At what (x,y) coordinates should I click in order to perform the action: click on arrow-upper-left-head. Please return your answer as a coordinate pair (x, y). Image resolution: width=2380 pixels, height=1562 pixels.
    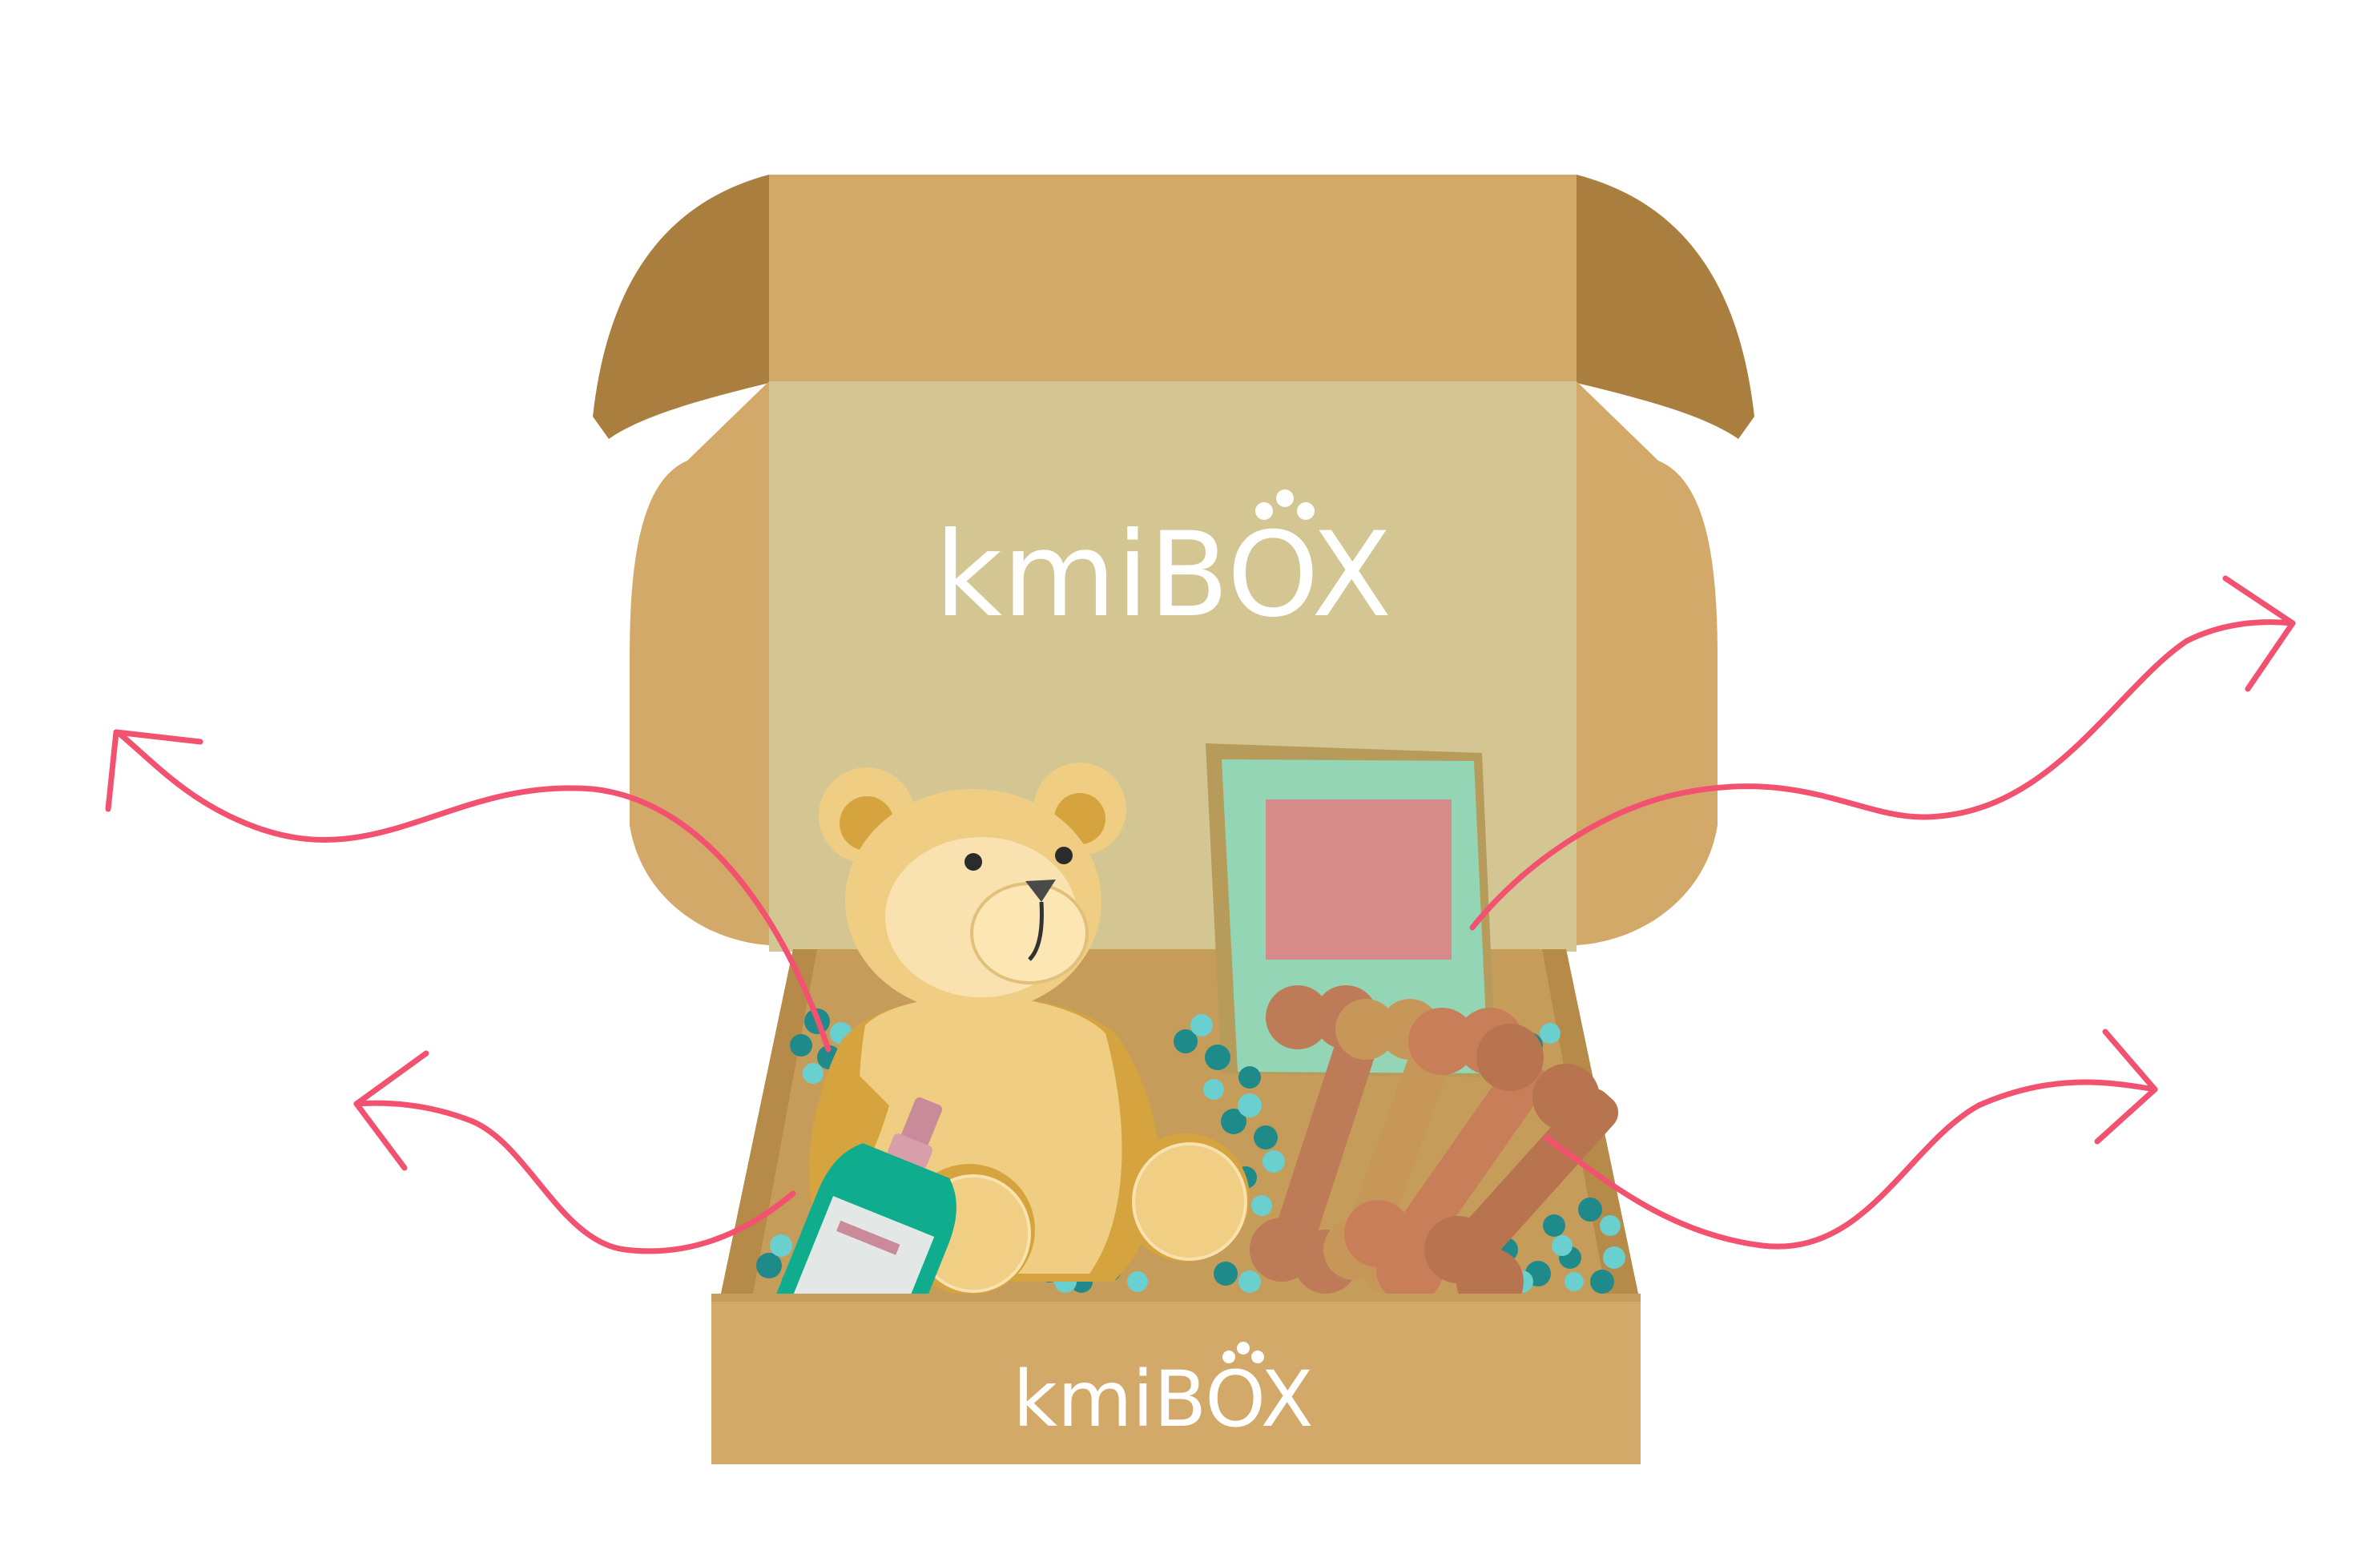
    Looking at the image, I should click on (154, 770).